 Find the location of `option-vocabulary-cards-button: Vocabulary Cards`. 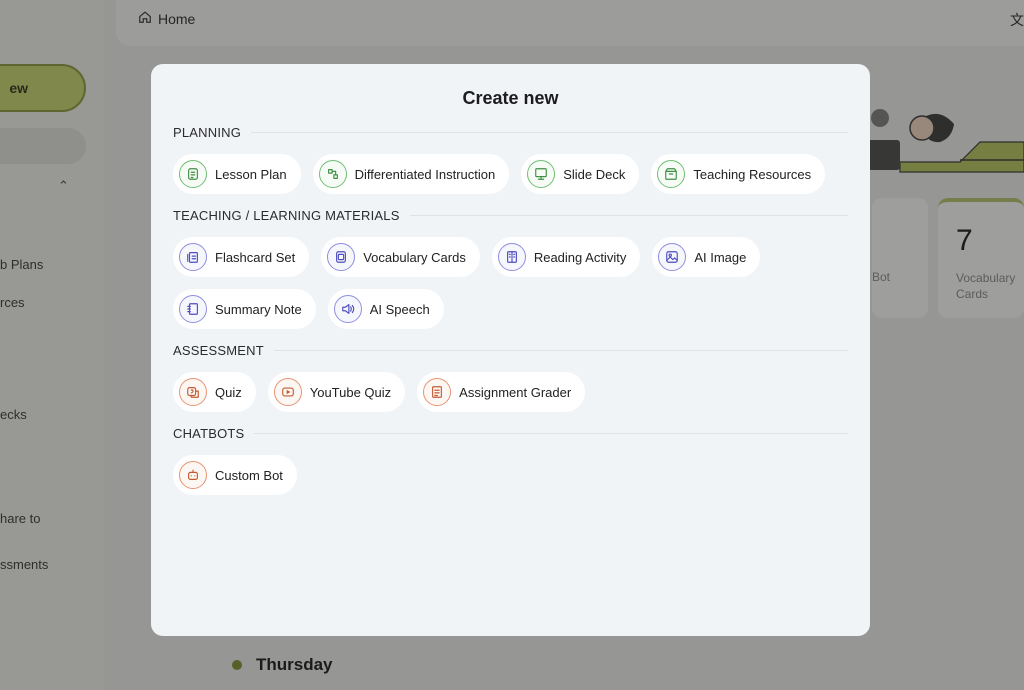

option-vocabulary-cards-button: Vocabulary Cards is located at coordinates (400, 257).